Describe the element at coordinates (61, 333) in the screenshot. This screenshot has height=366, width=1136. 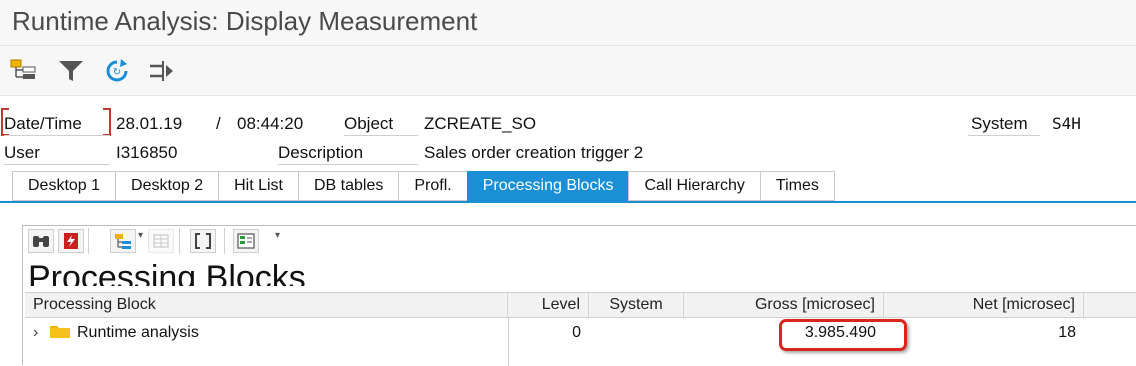
I see `folder-icon` at that location.